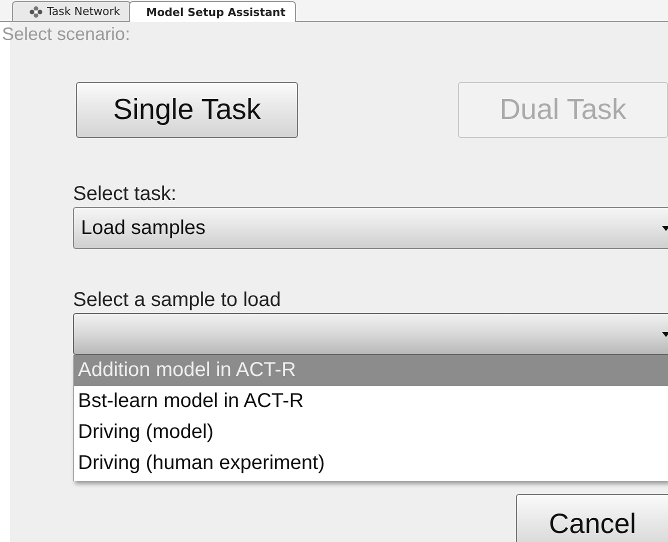 The width and height of the screenshot is (668, 542). I want to click on tab: Task Network, so click(72, 11).